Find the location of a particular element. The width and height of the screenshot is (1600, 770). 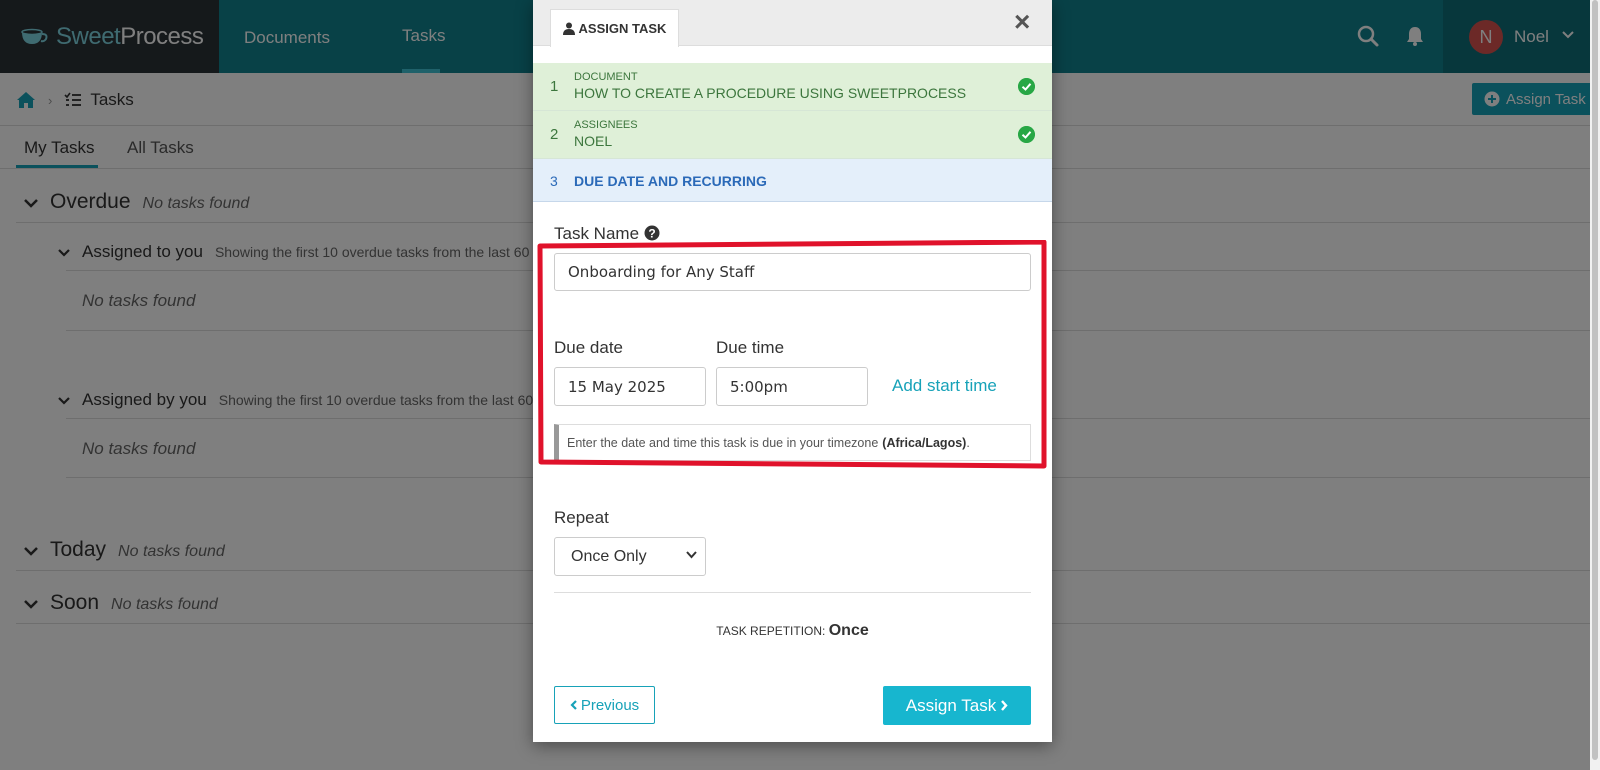

task-name-input: Onboarding for Any Staff is located at coordinates (792, 272).